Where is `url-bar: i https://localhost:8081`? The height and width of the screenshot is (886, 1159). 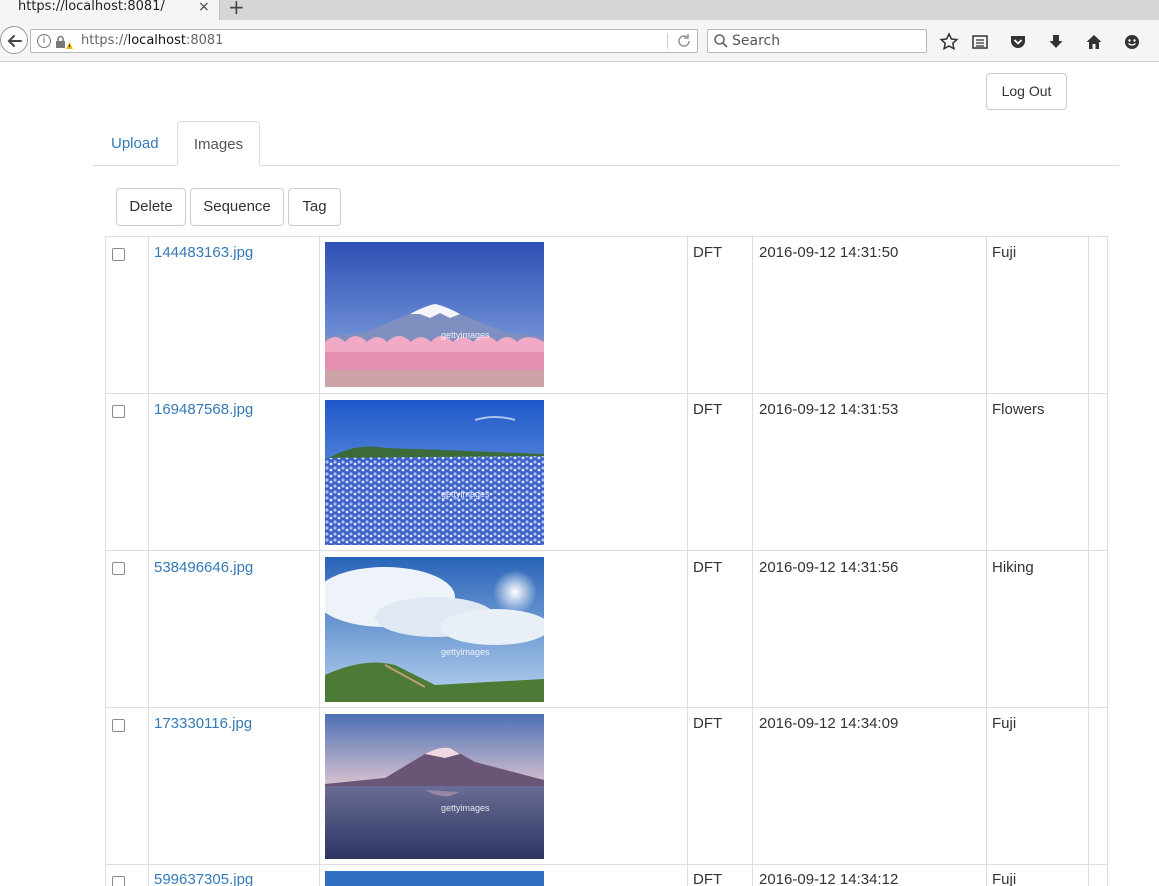
url-bar: i https://localhost:8081 is located at coordinates (364, 41).